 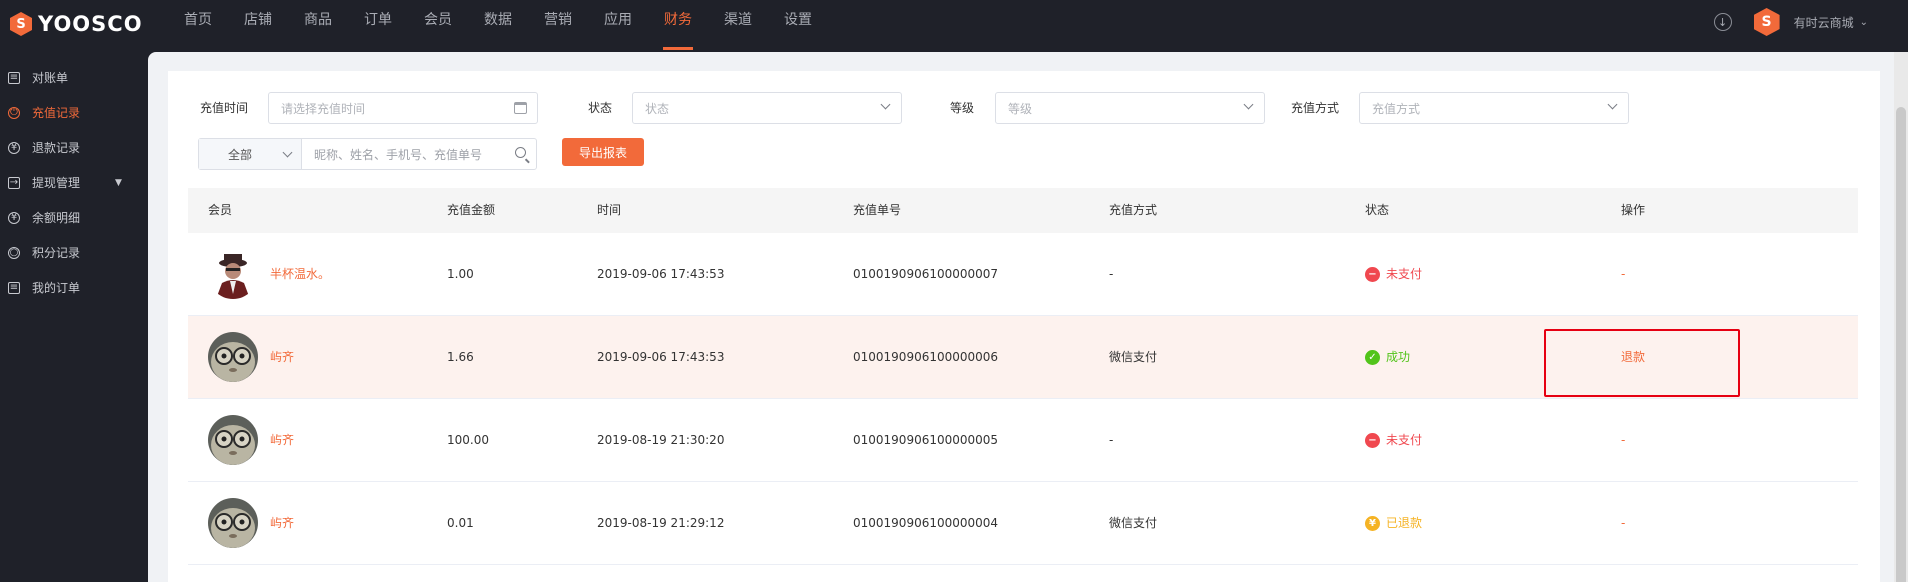 I want to click on status-badge: ¥ 已退款, so click(x=1393, y=523).